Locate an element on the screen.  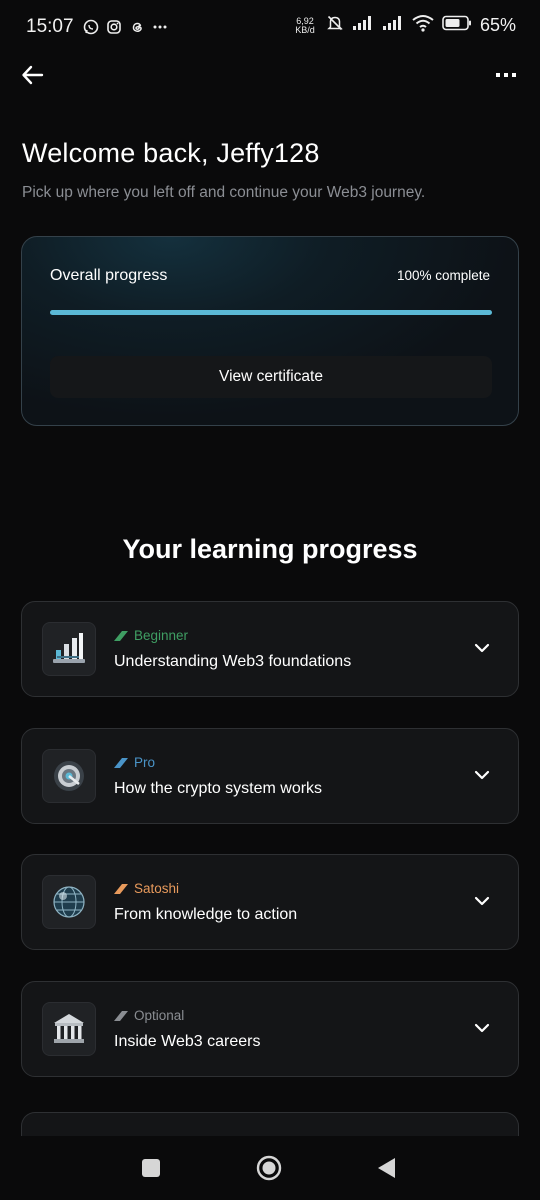
more-horizontal-icon is located at coordinates (506, 75).